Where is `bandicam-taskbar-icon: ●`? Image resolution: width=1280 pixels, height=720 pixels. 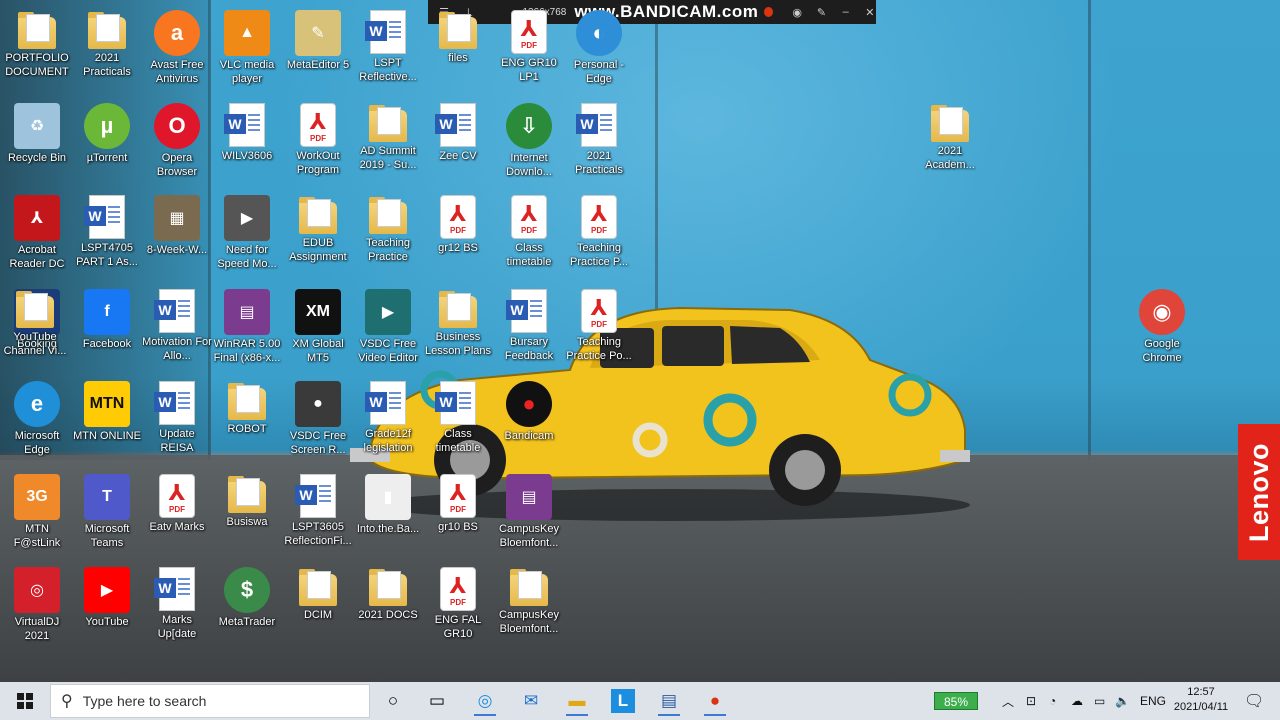
bandicam-taskbar-icon: ● is located at coordinates (715, 701).